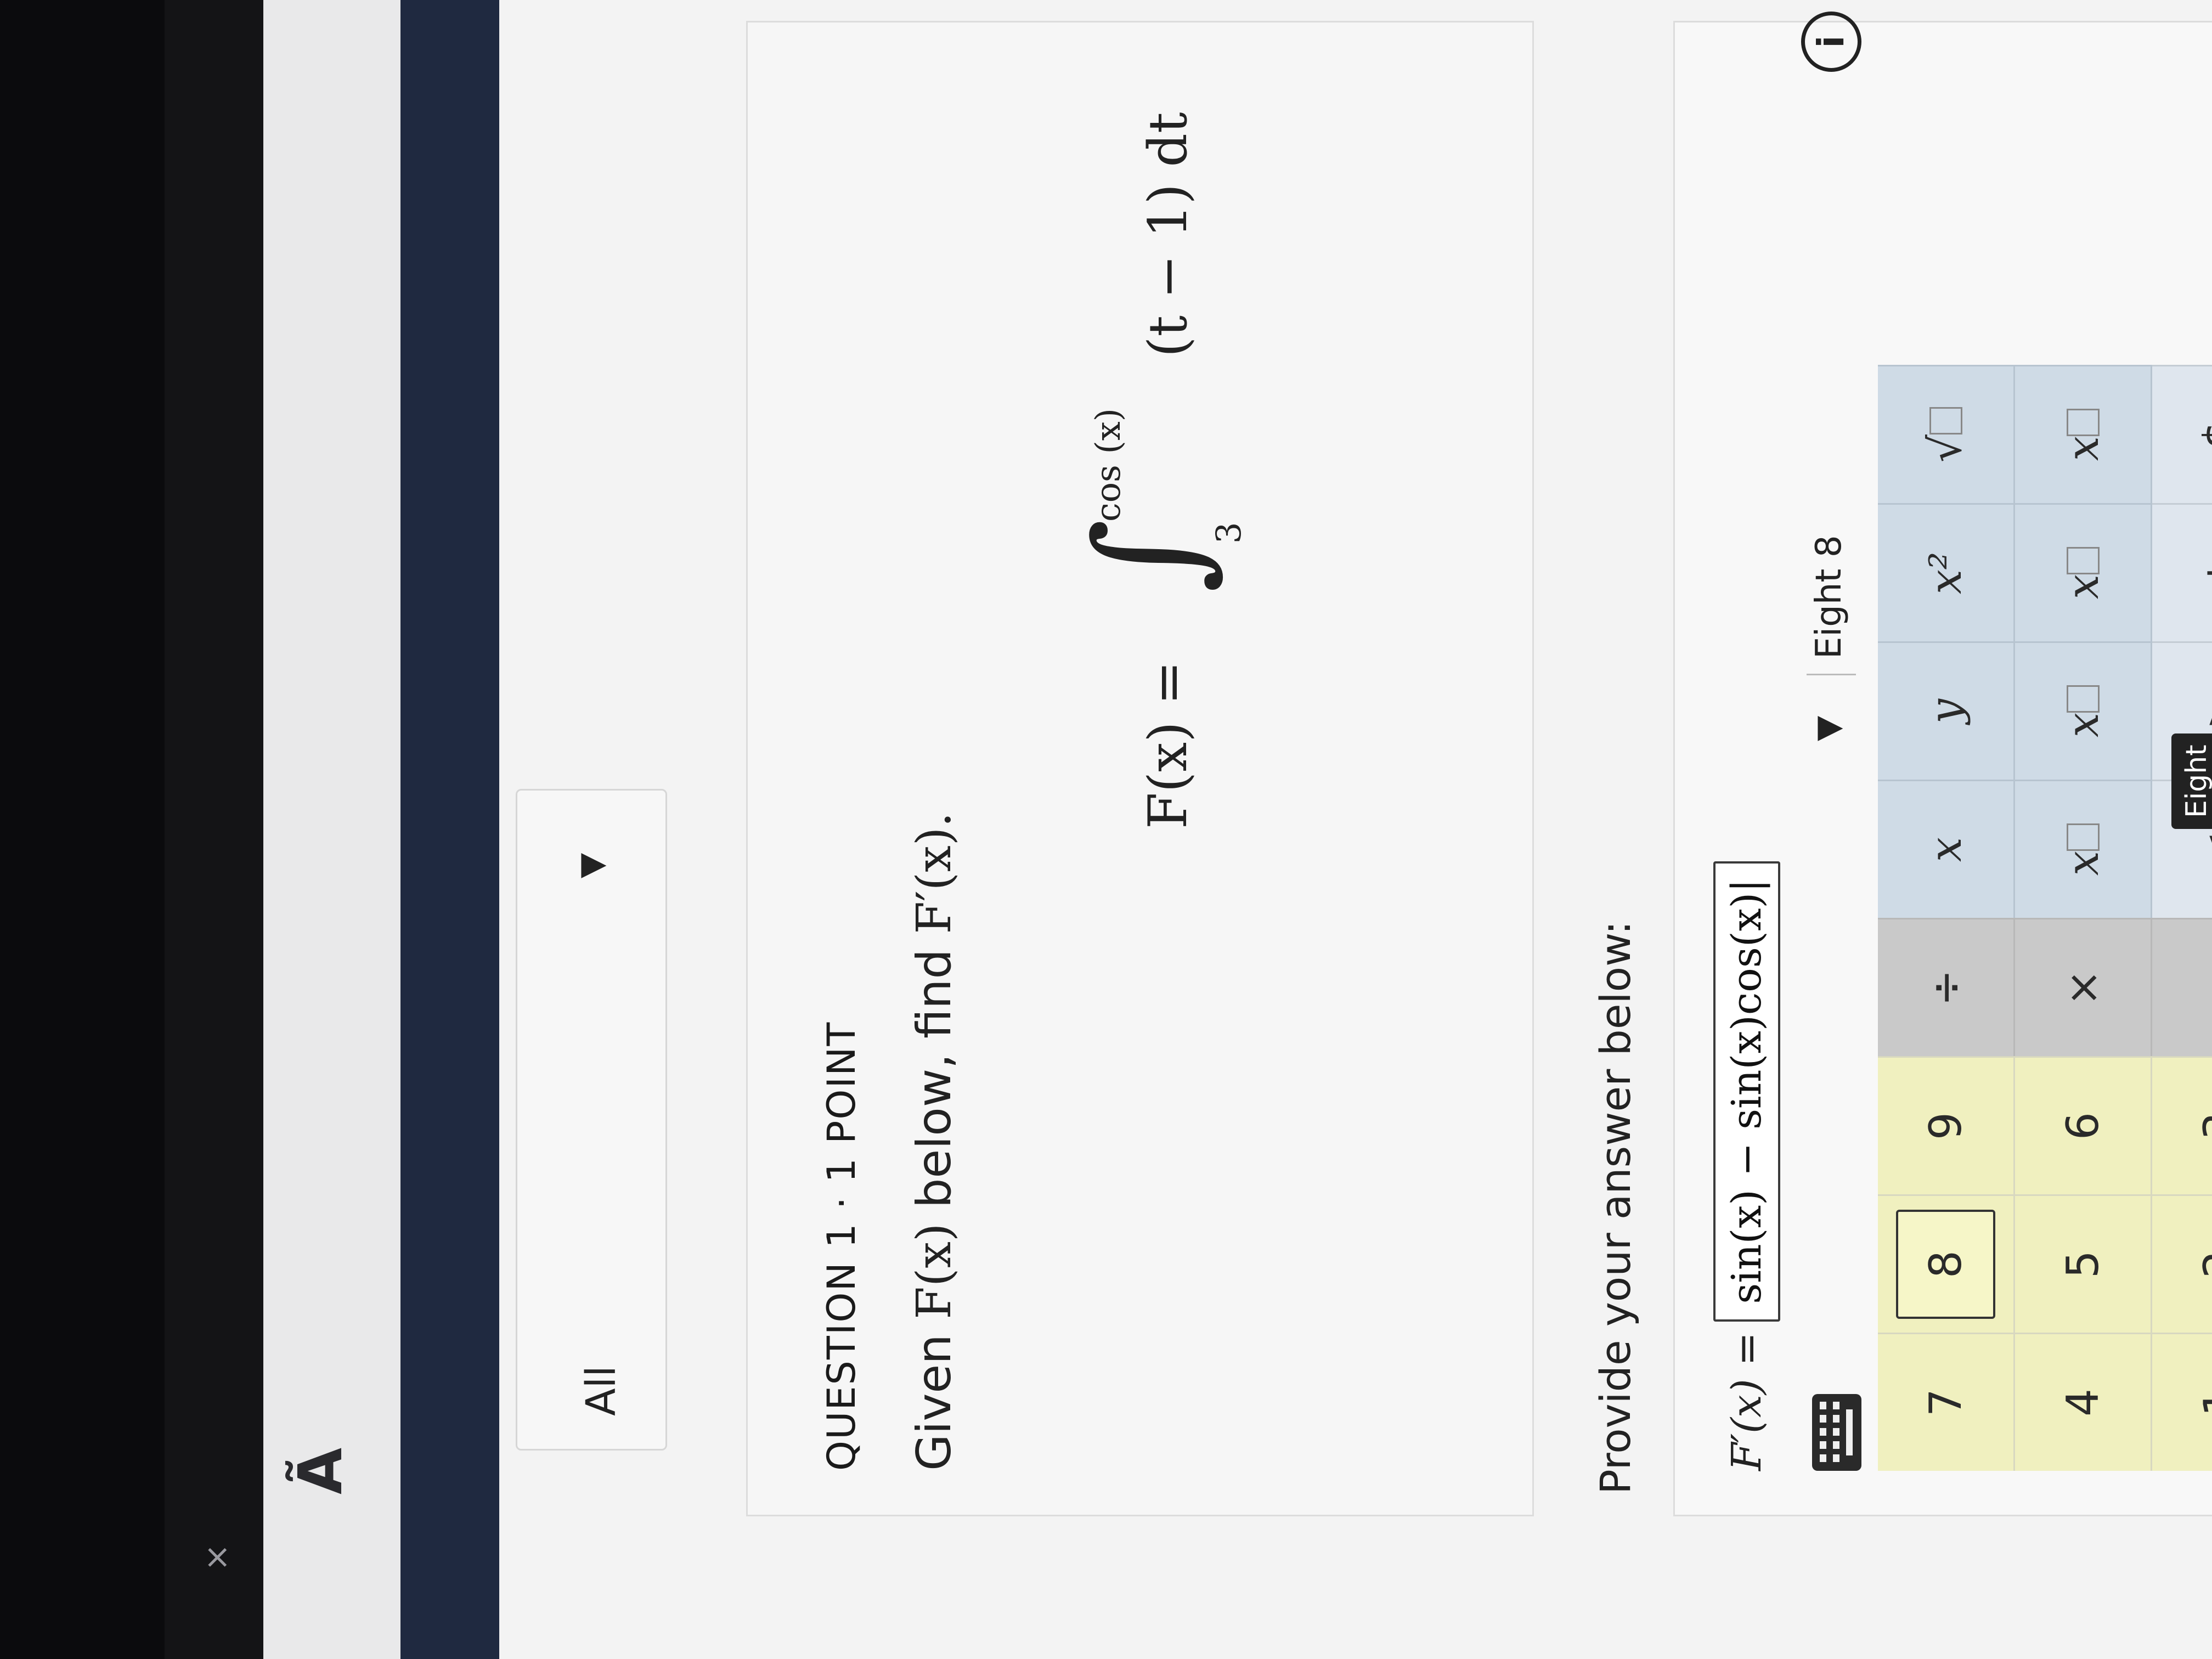  What do you see at coordinates (1947, 1402) in the screenshot?
I see `key-7: 7` at bounding box center [1947, 1402].